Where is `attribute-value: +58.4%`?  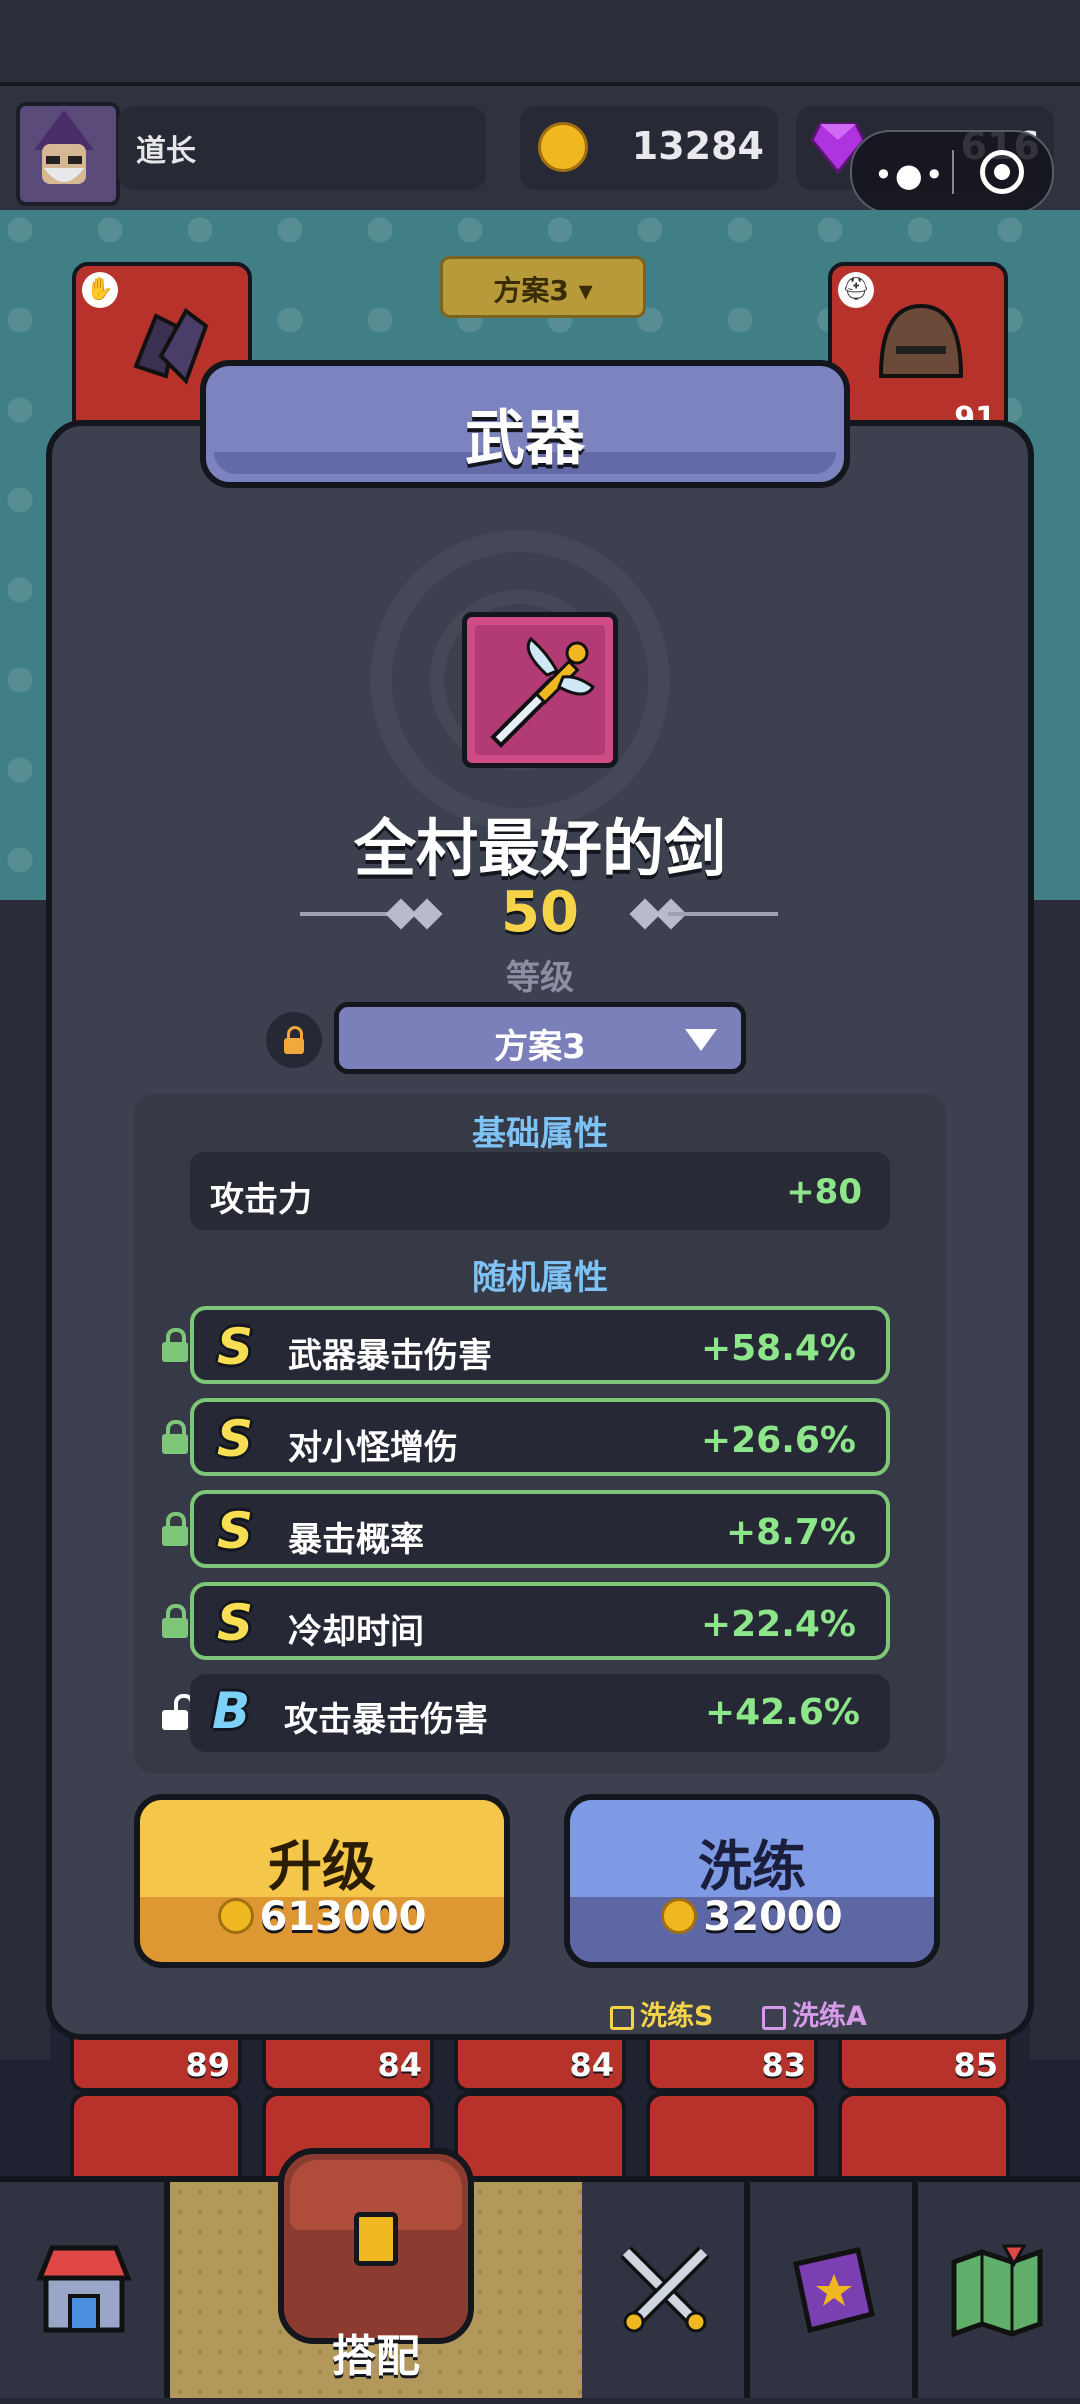 attribute-value: +58.4% is located at coordinates (778, 1348).